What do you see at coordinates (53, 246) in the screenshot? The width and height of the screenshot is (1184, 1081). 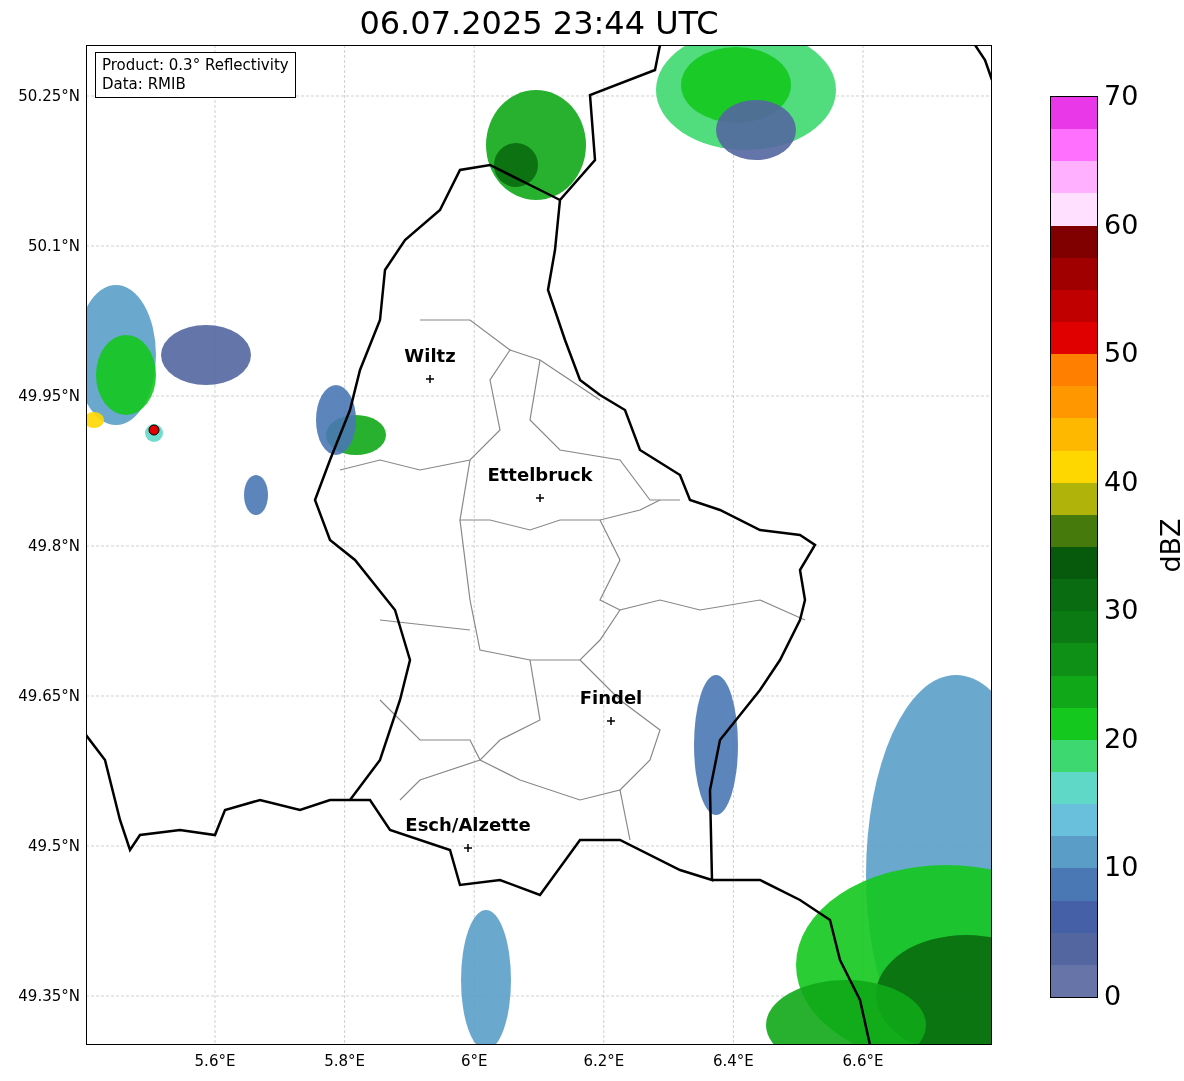 I see `latitude-label: 50.1°N` at bounding box center [53, 246].